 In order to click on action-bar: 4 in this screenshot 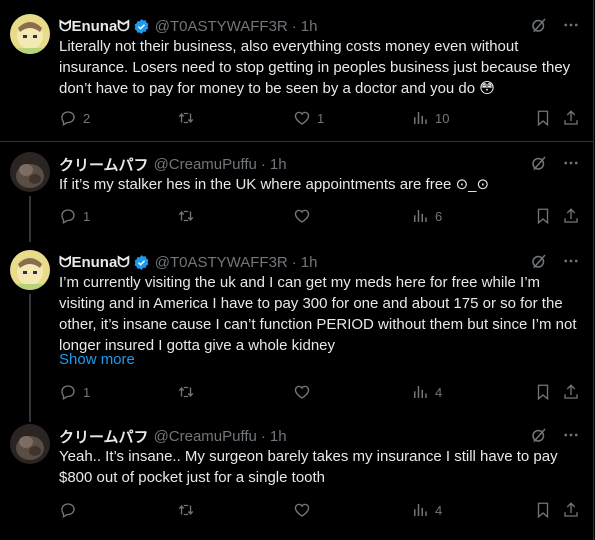, I will do `click(319, 510)`.